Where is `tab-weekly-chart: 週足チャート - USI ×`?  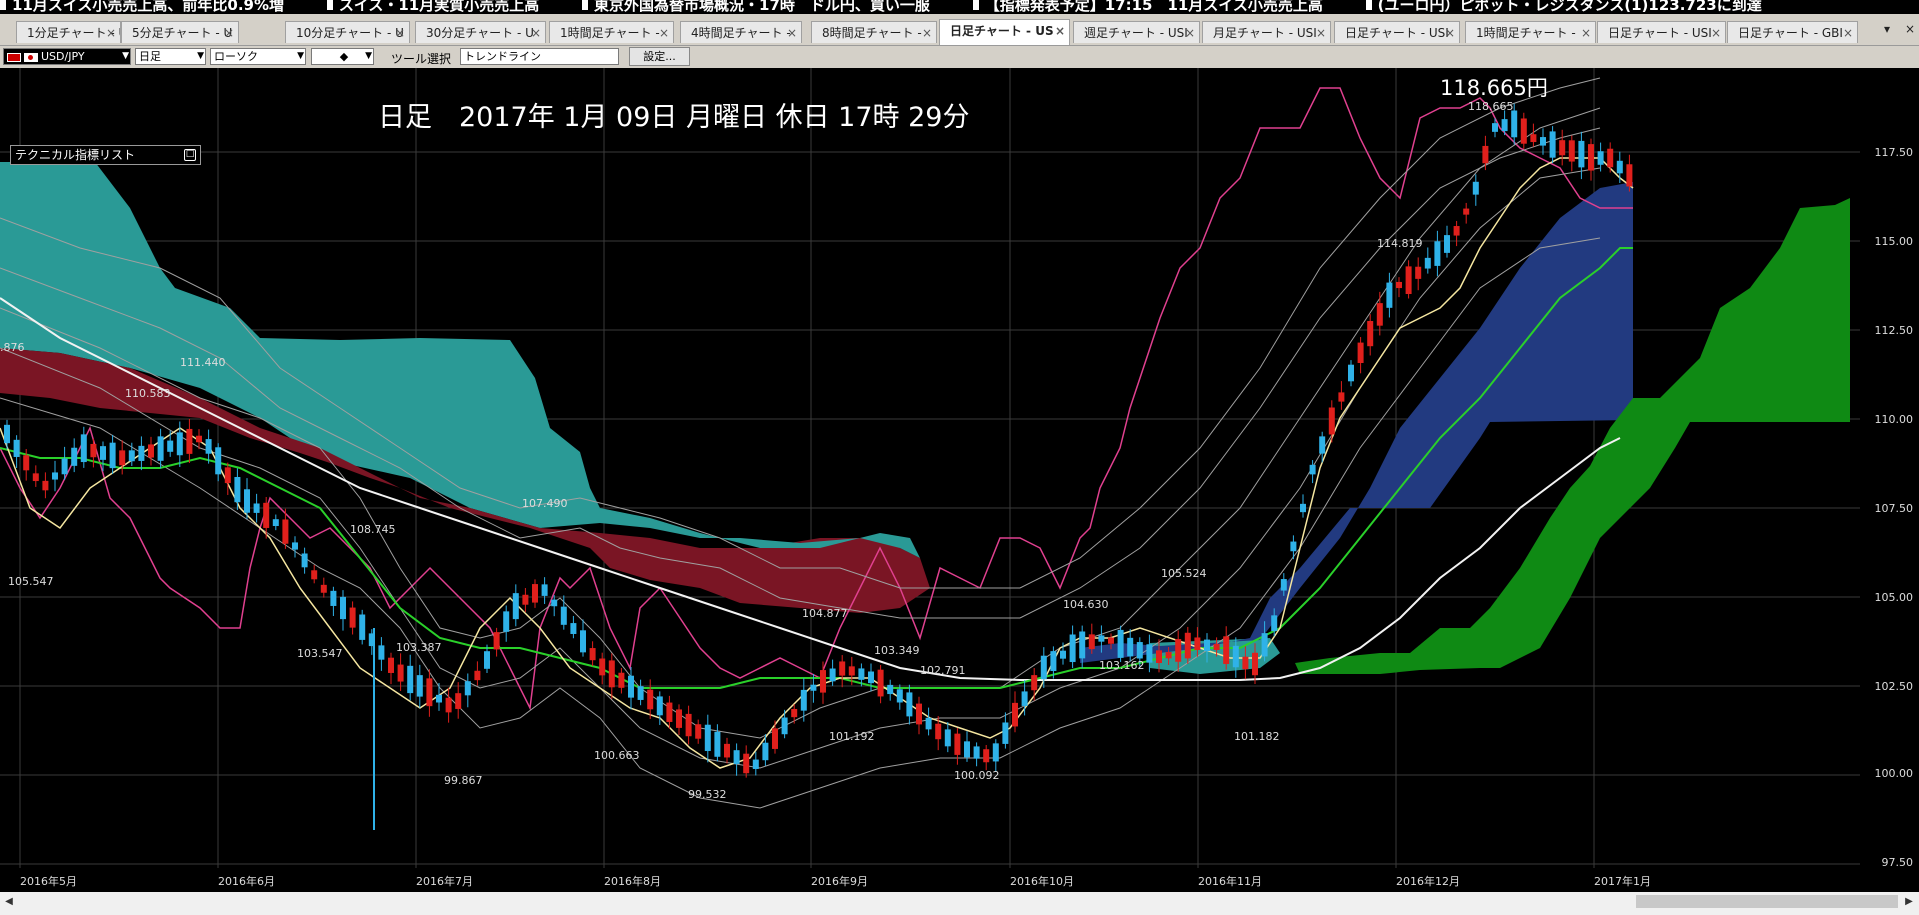 tab-weekly-chart: 週足チャート - USI × is located at coordinates (1136, 32).